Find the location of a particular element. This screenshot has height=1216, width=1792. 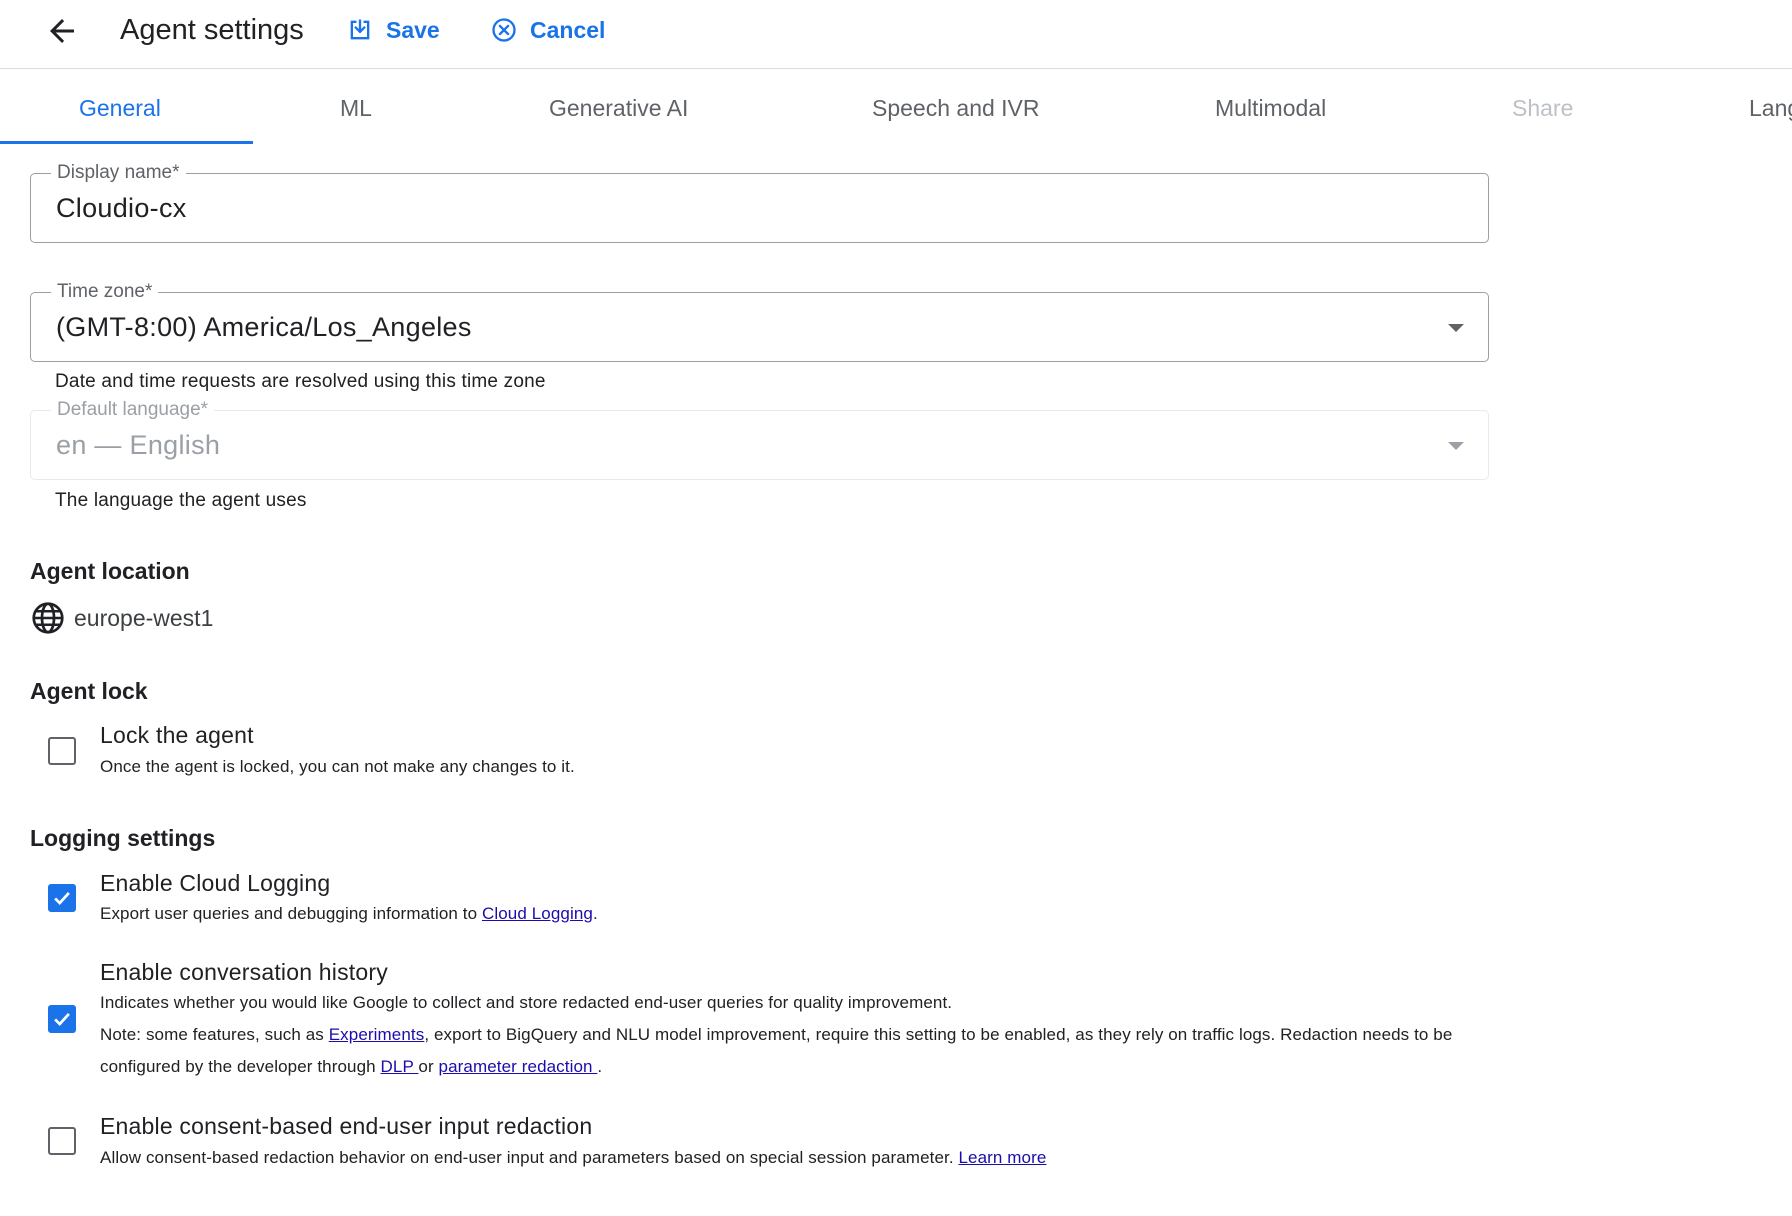

tab-share: Share is located at coordinates (1543, 108).